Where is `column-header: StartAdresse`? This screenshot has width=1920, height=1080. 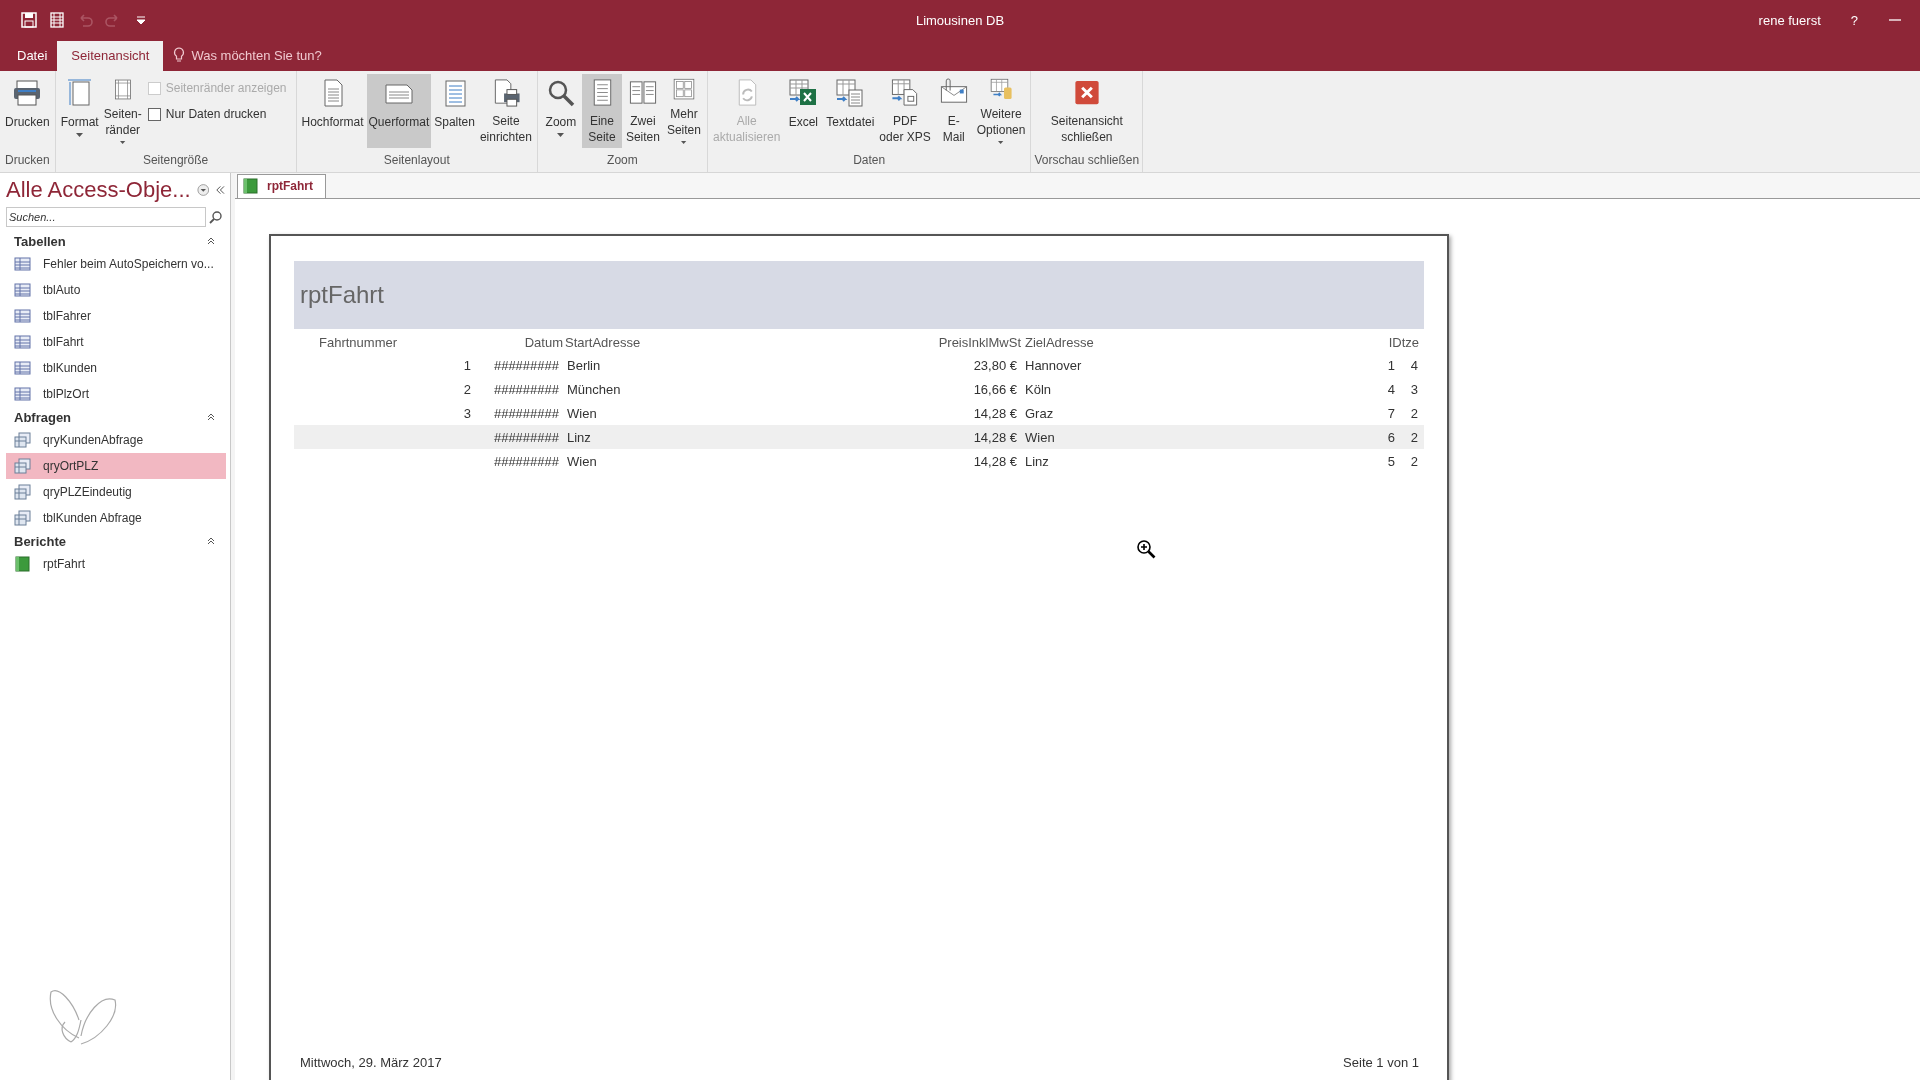 column-header: StartAdresse is located at coordinates (603, 343).